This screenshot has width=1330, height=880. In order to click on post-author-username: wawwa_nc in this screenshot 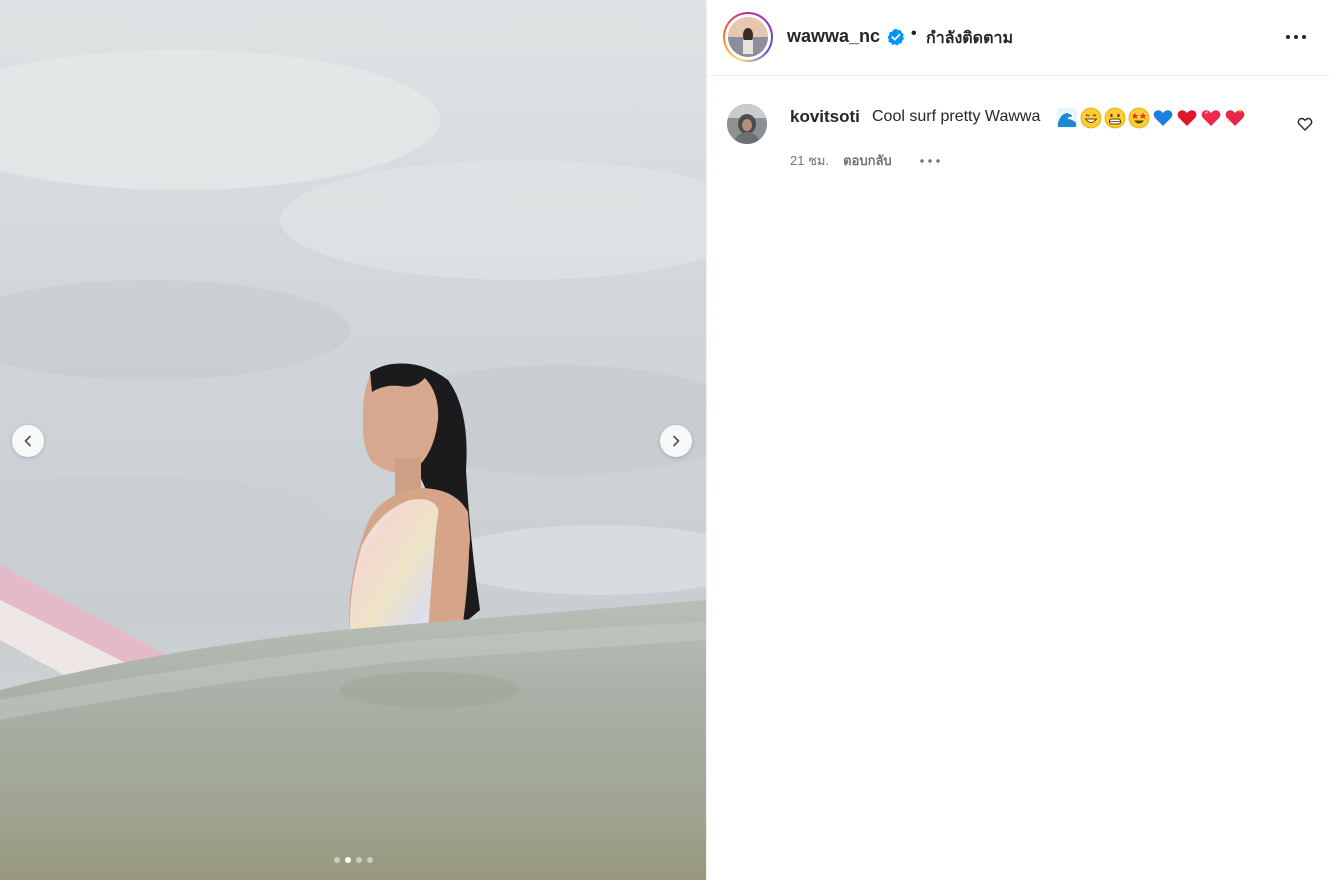, I will do `click(833, 36)`.